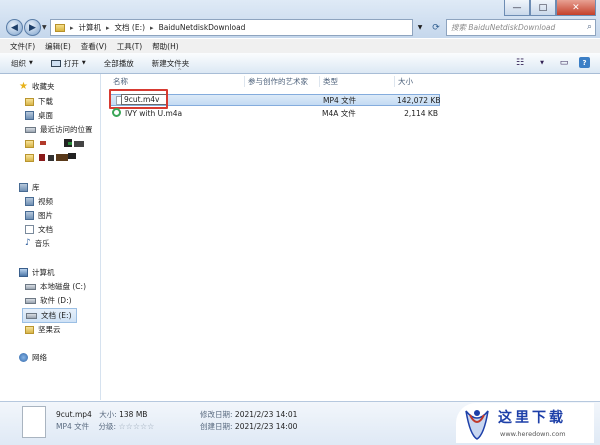  I want to click on star-icon: ★, so click(23, 86).